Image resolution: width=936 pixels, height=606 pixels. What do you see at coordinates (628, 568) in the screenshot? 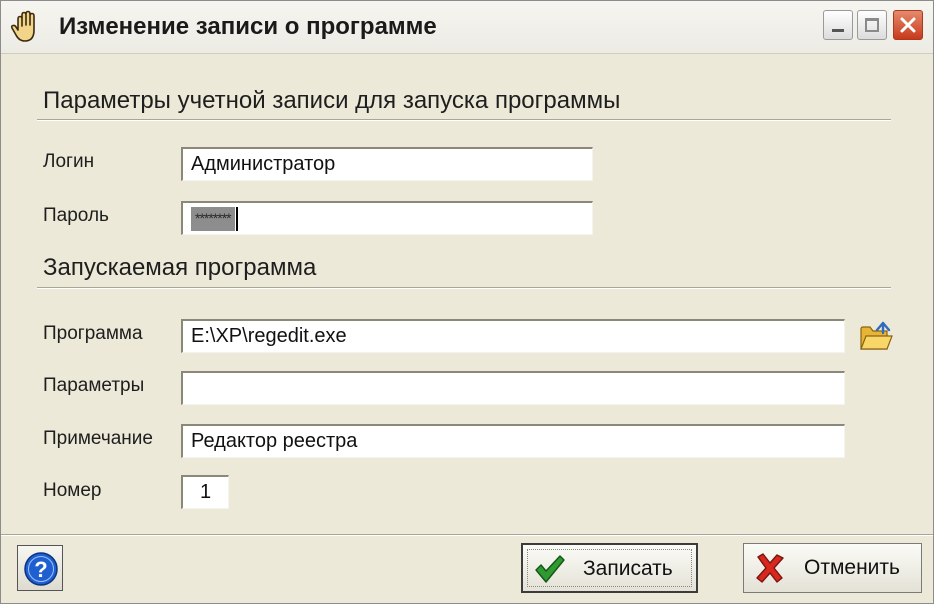
I see `save-button-label: Записать` at bounding box center [628, 568].